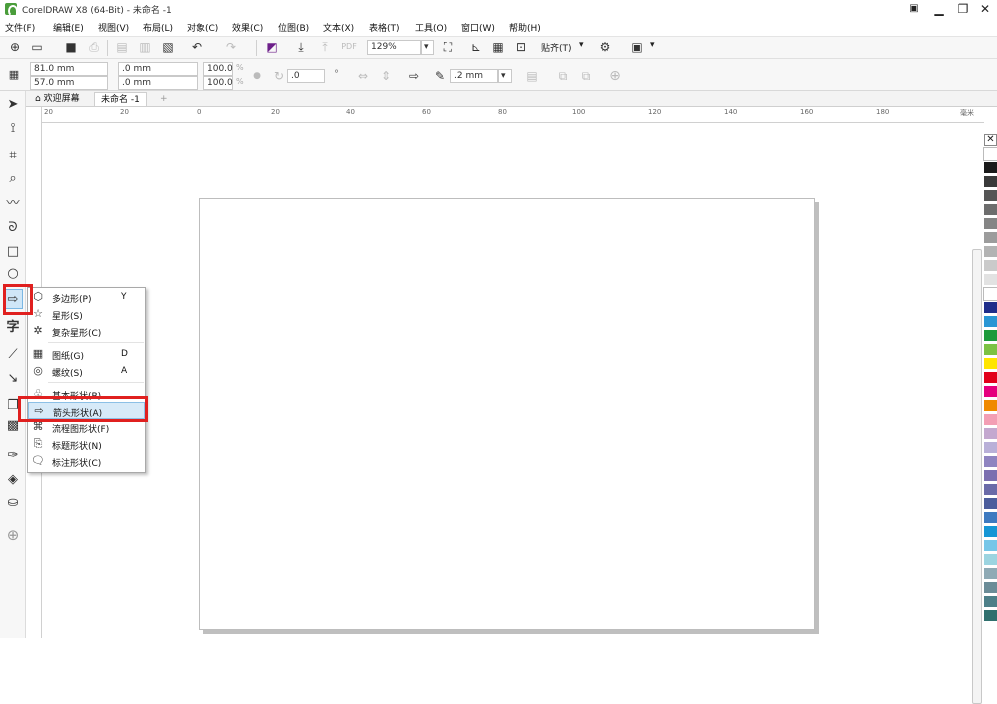 This screenshot has height=704, width=997. What do you see at coordinates (113, 27) in the screenshot?
I see `menu-view: 视图(V)` at bounding box center [113, 27].